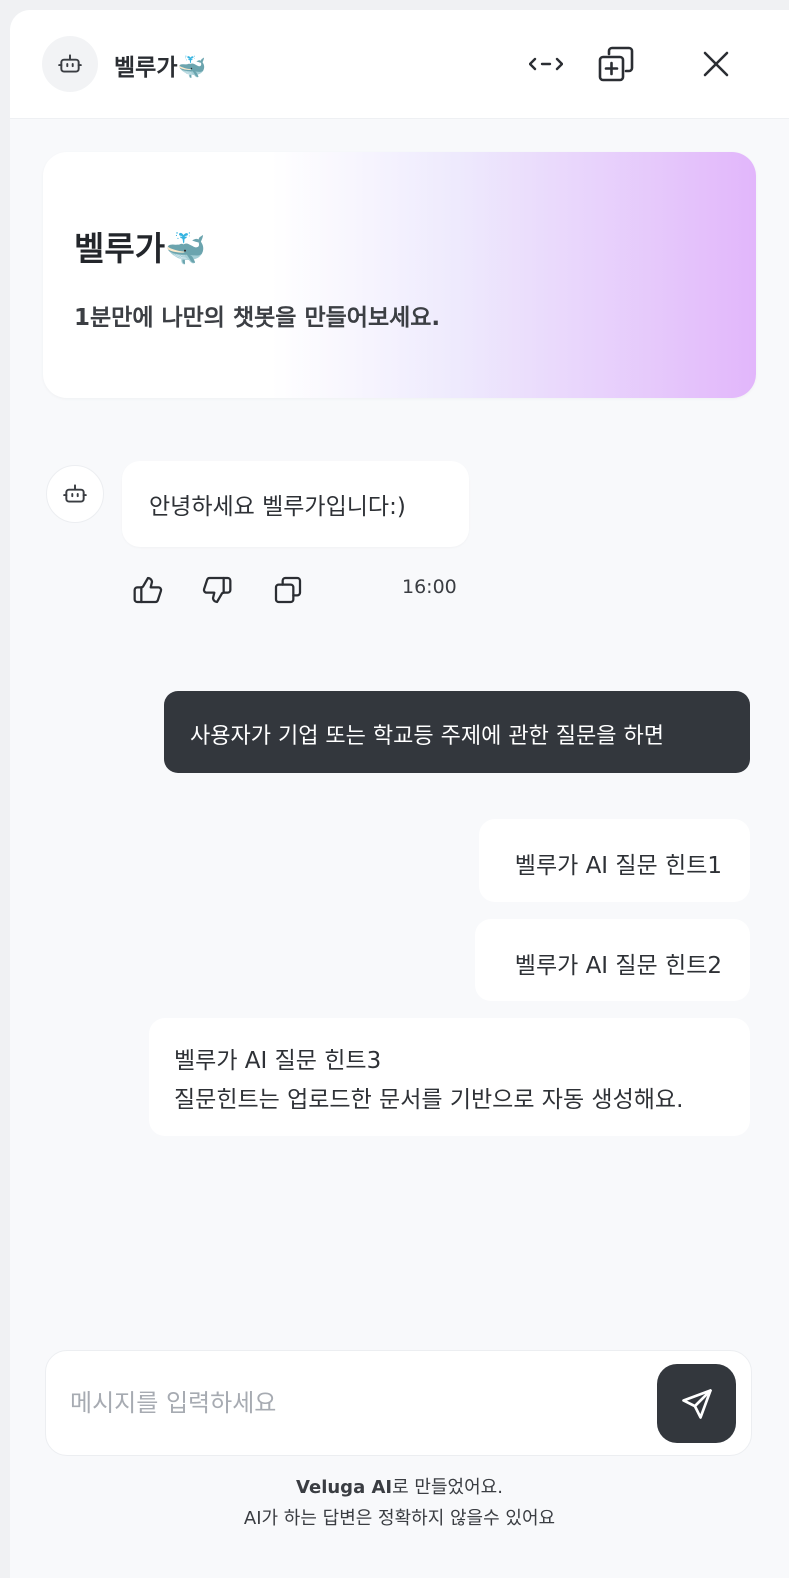 The height and width of the screenshot is (1578, 789). I want to click on banner-subtitle: 1분만에 나만의 챗봇을 만들어보세요., so click(257, 318).